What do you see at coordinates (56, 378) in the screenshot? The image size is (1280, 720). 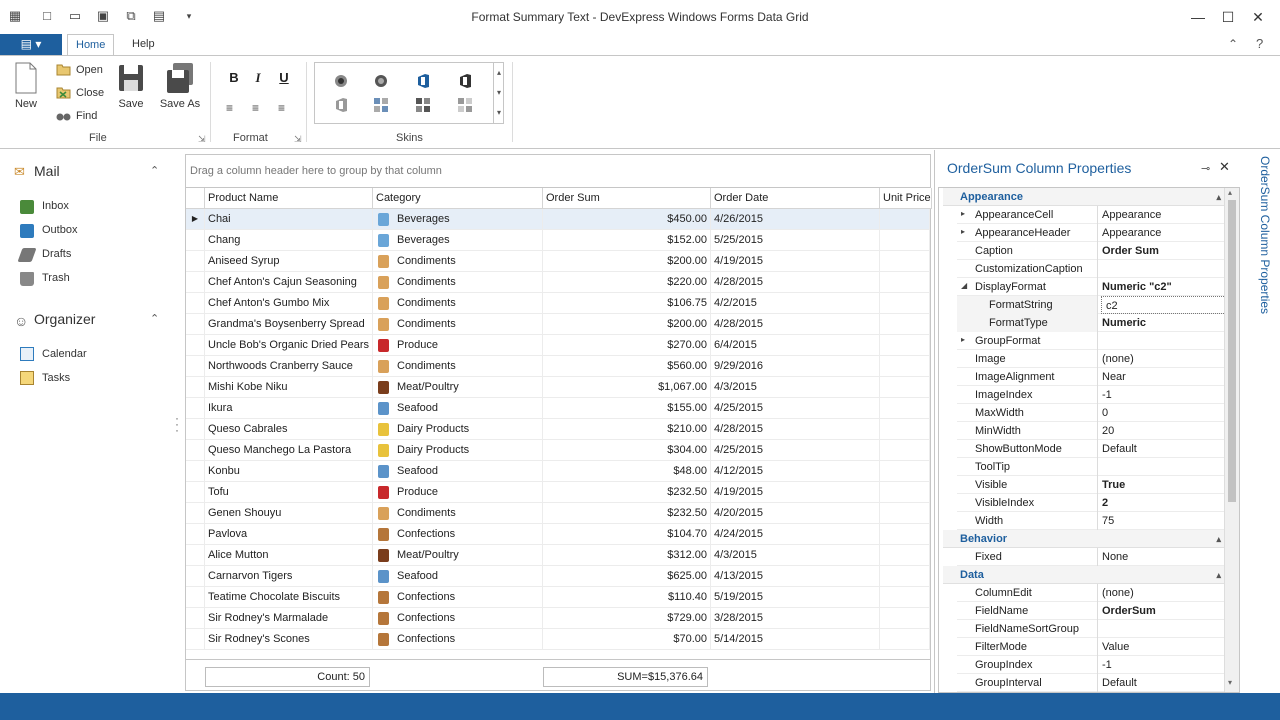 I see `nav-item-tasks: Tasks` at bounding box center [56, 378].